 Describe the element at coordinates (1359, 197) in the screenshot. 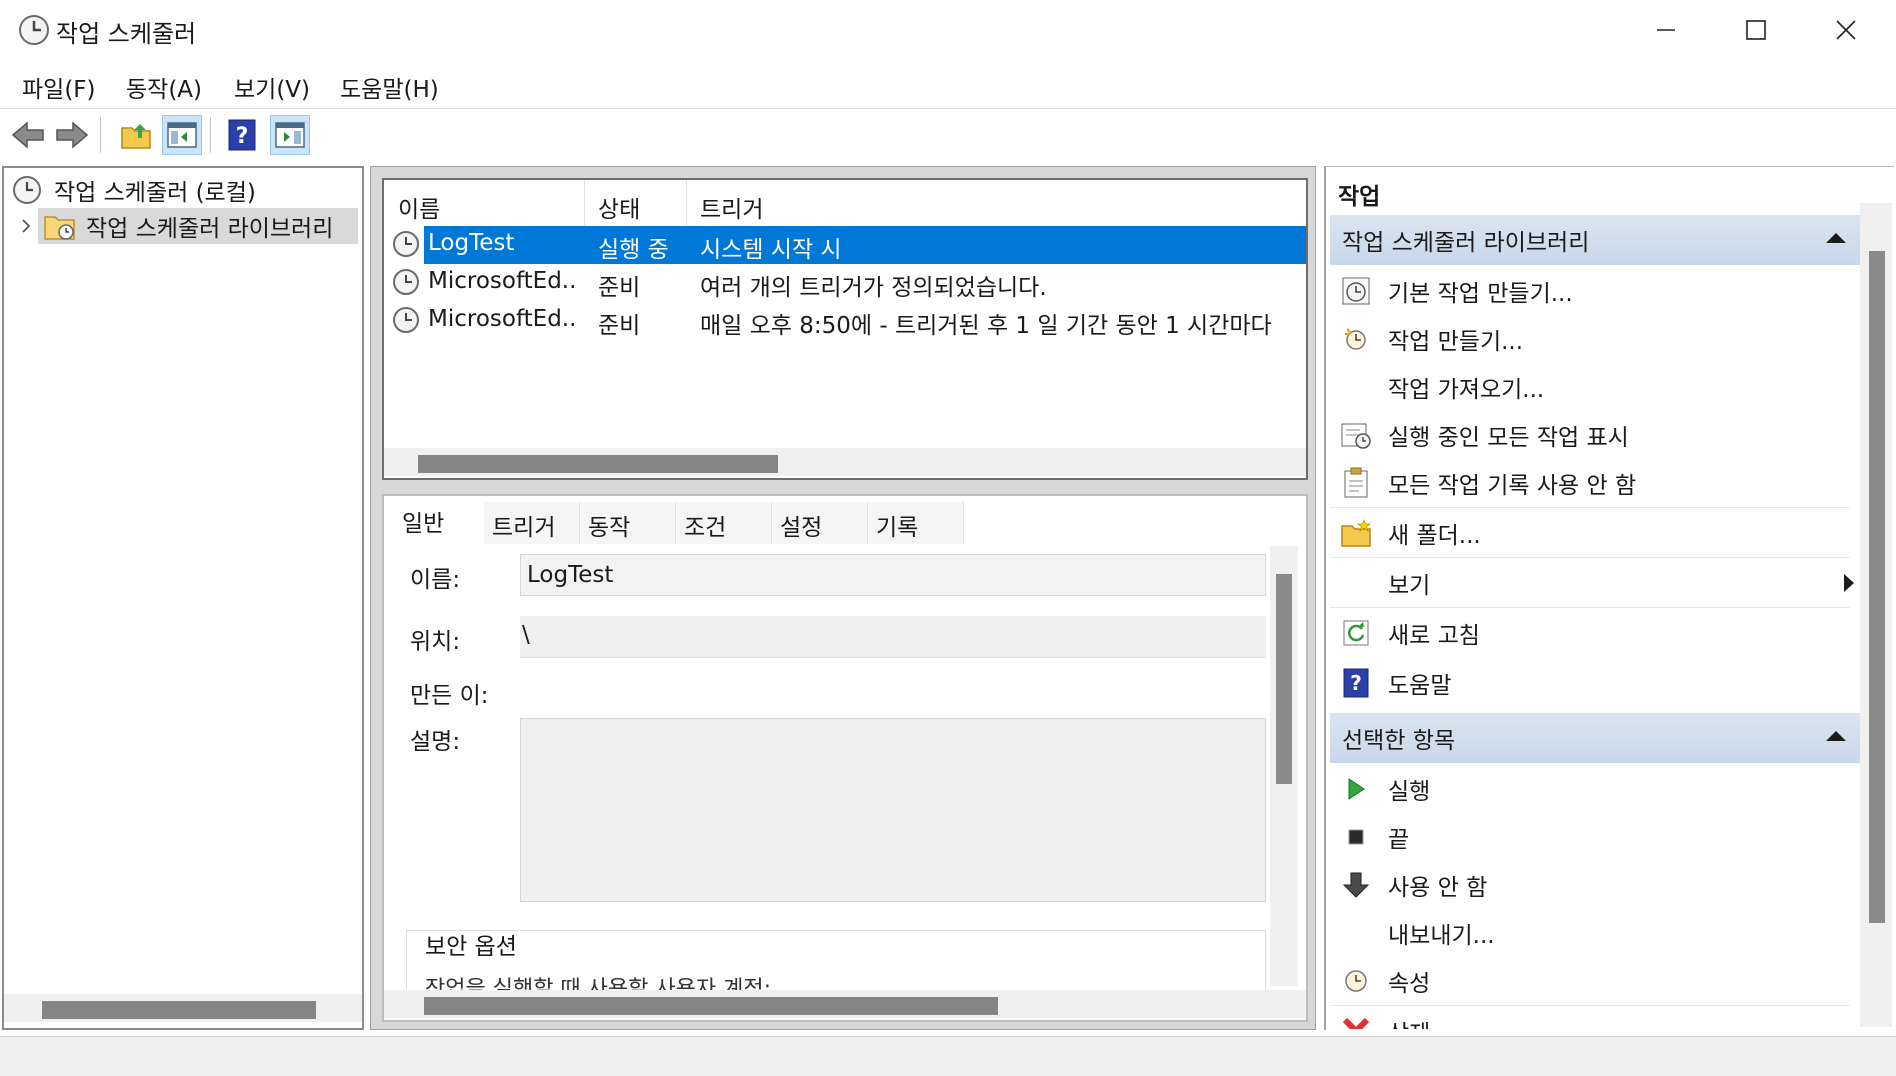

I see `actions-title: 작업` at that location.